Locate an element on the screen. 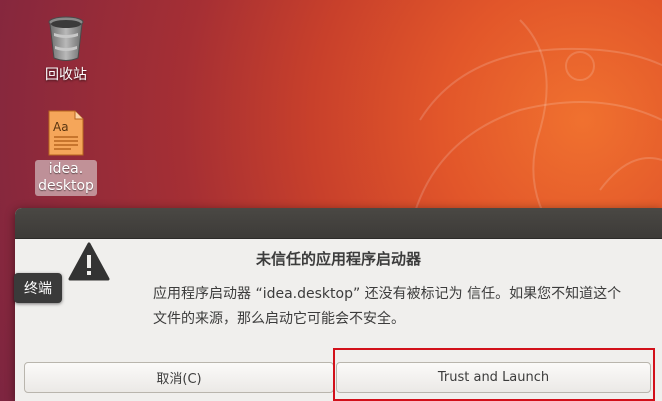  text-file-icon: Aa is located at coordinates (66, 133).